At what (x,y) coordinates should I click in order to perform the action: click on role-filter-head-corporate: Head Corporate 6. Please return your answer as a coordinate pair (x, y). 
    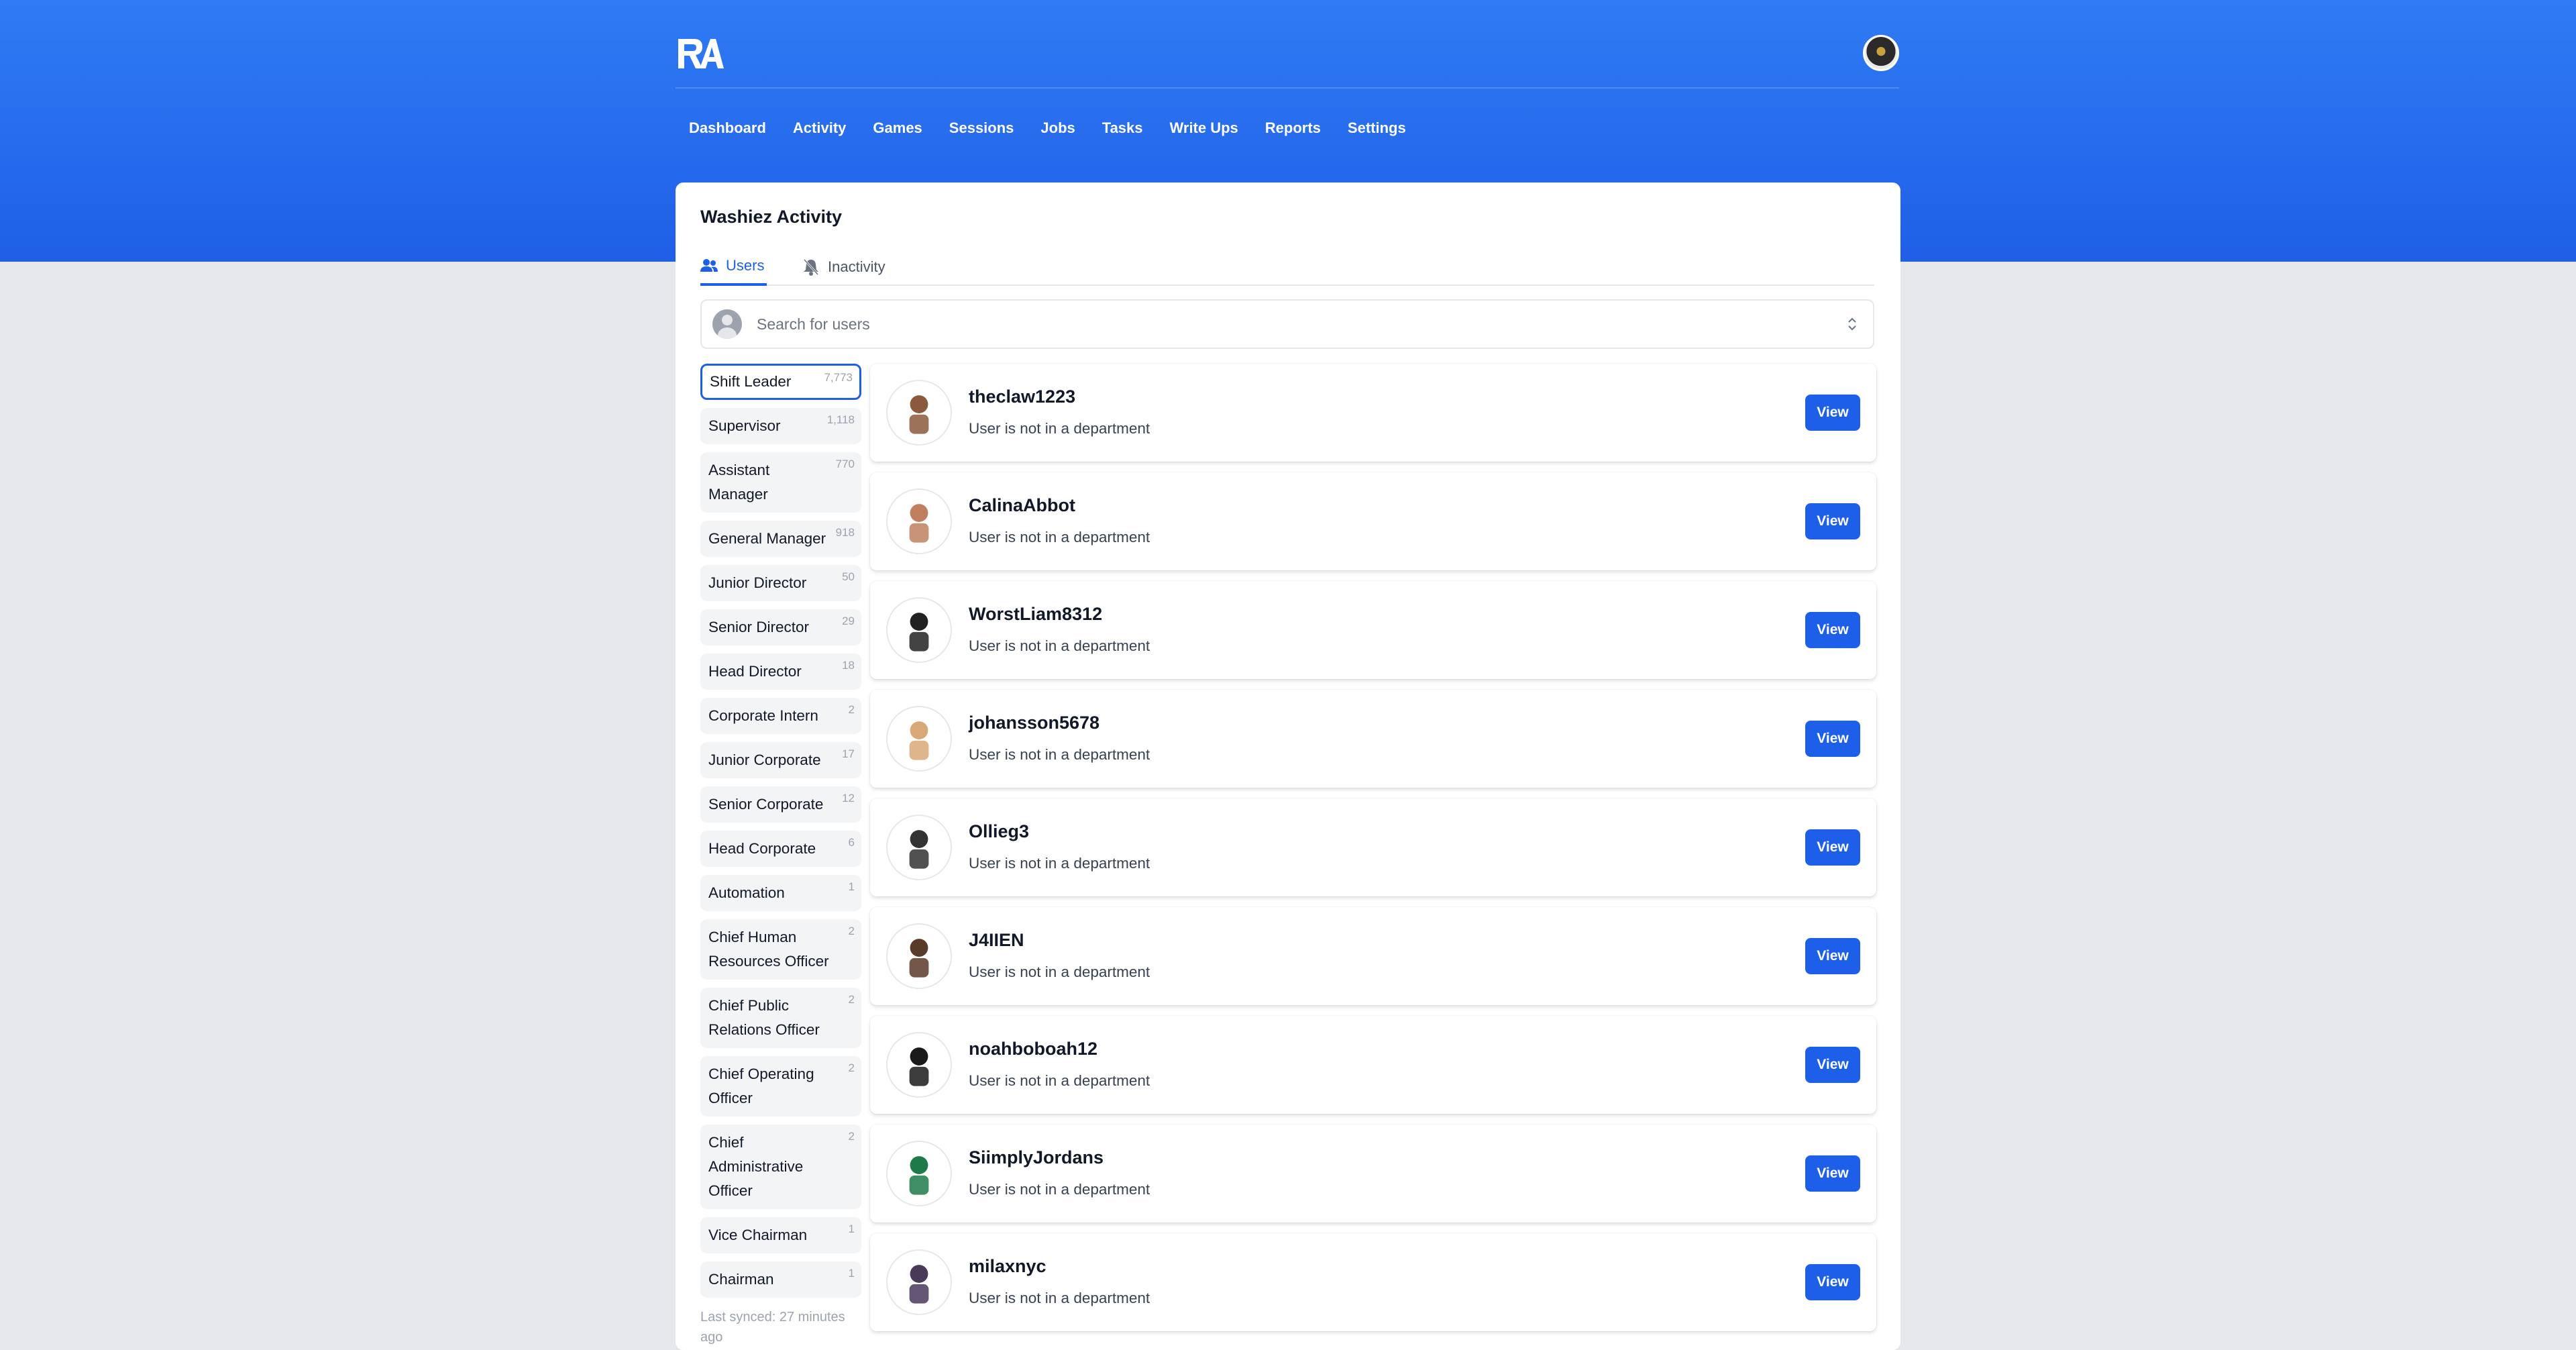
    Looking at the image, I should click on (780, 849).